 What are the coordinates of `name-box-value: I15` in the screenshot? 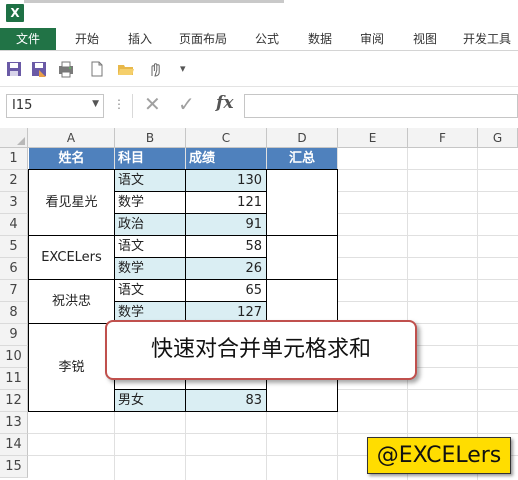 It's located at (22, 105).